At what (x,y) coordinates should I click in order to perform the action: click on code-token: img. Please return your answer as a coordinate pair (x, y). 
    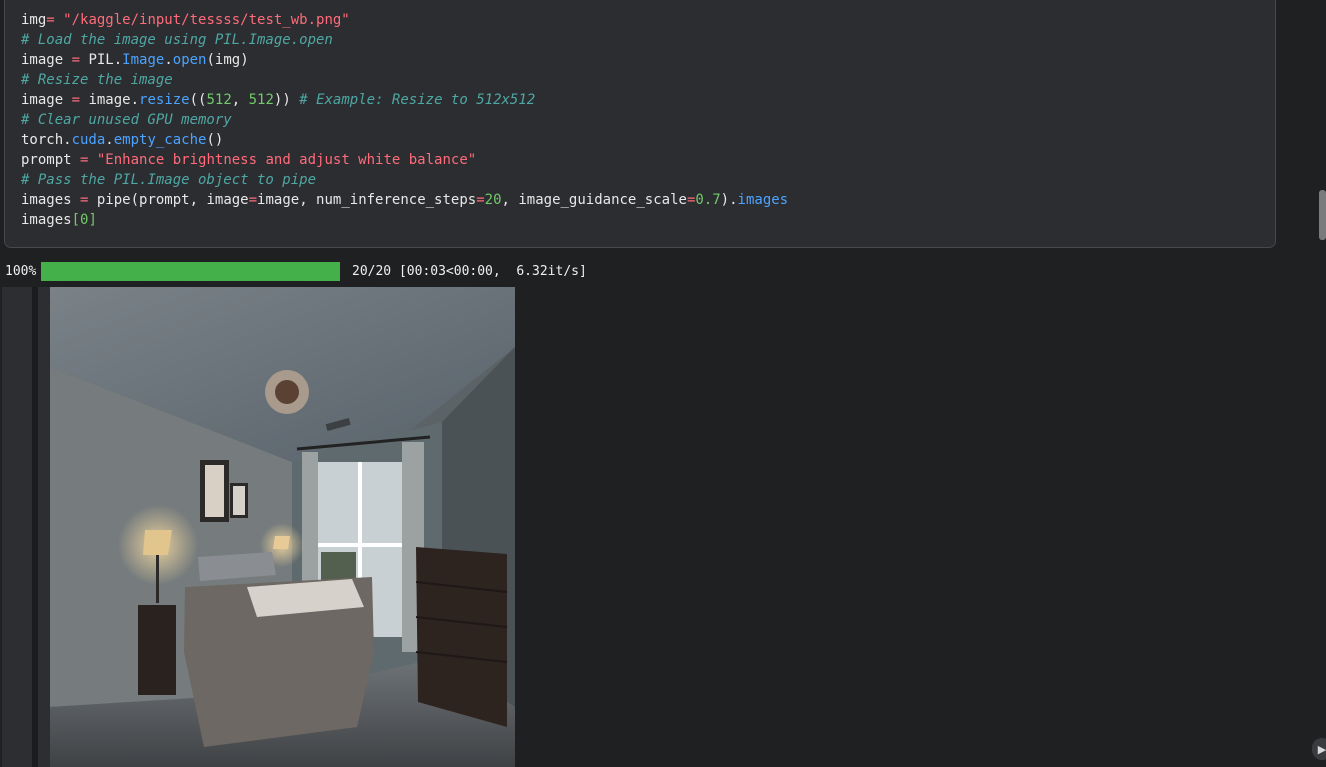
    Looking at the image, I should click on (34, 20).